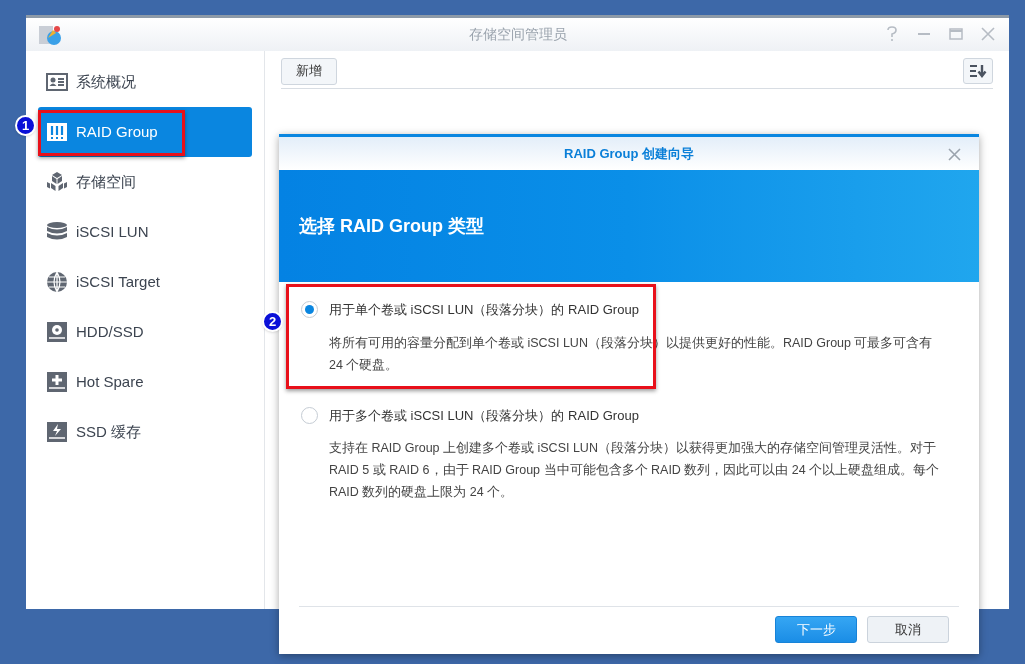  I want to click on cancel-button: 取消, so click(908, 629).